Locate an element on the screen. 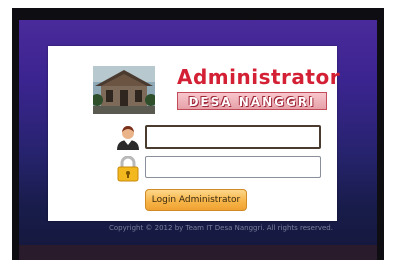 The height and width of the screenshot is (265, 397). bottom-band is located at coordinates (198, 252).